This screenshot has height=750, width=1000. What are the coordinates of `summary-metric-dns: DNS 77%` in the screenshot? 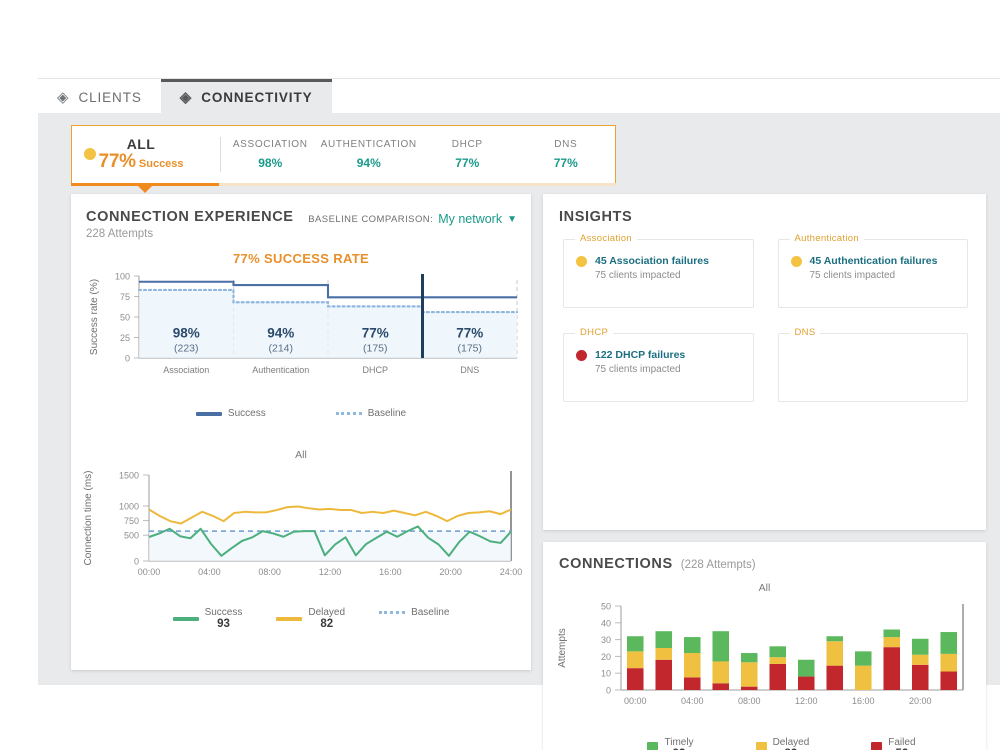 It's located at (566, 154).